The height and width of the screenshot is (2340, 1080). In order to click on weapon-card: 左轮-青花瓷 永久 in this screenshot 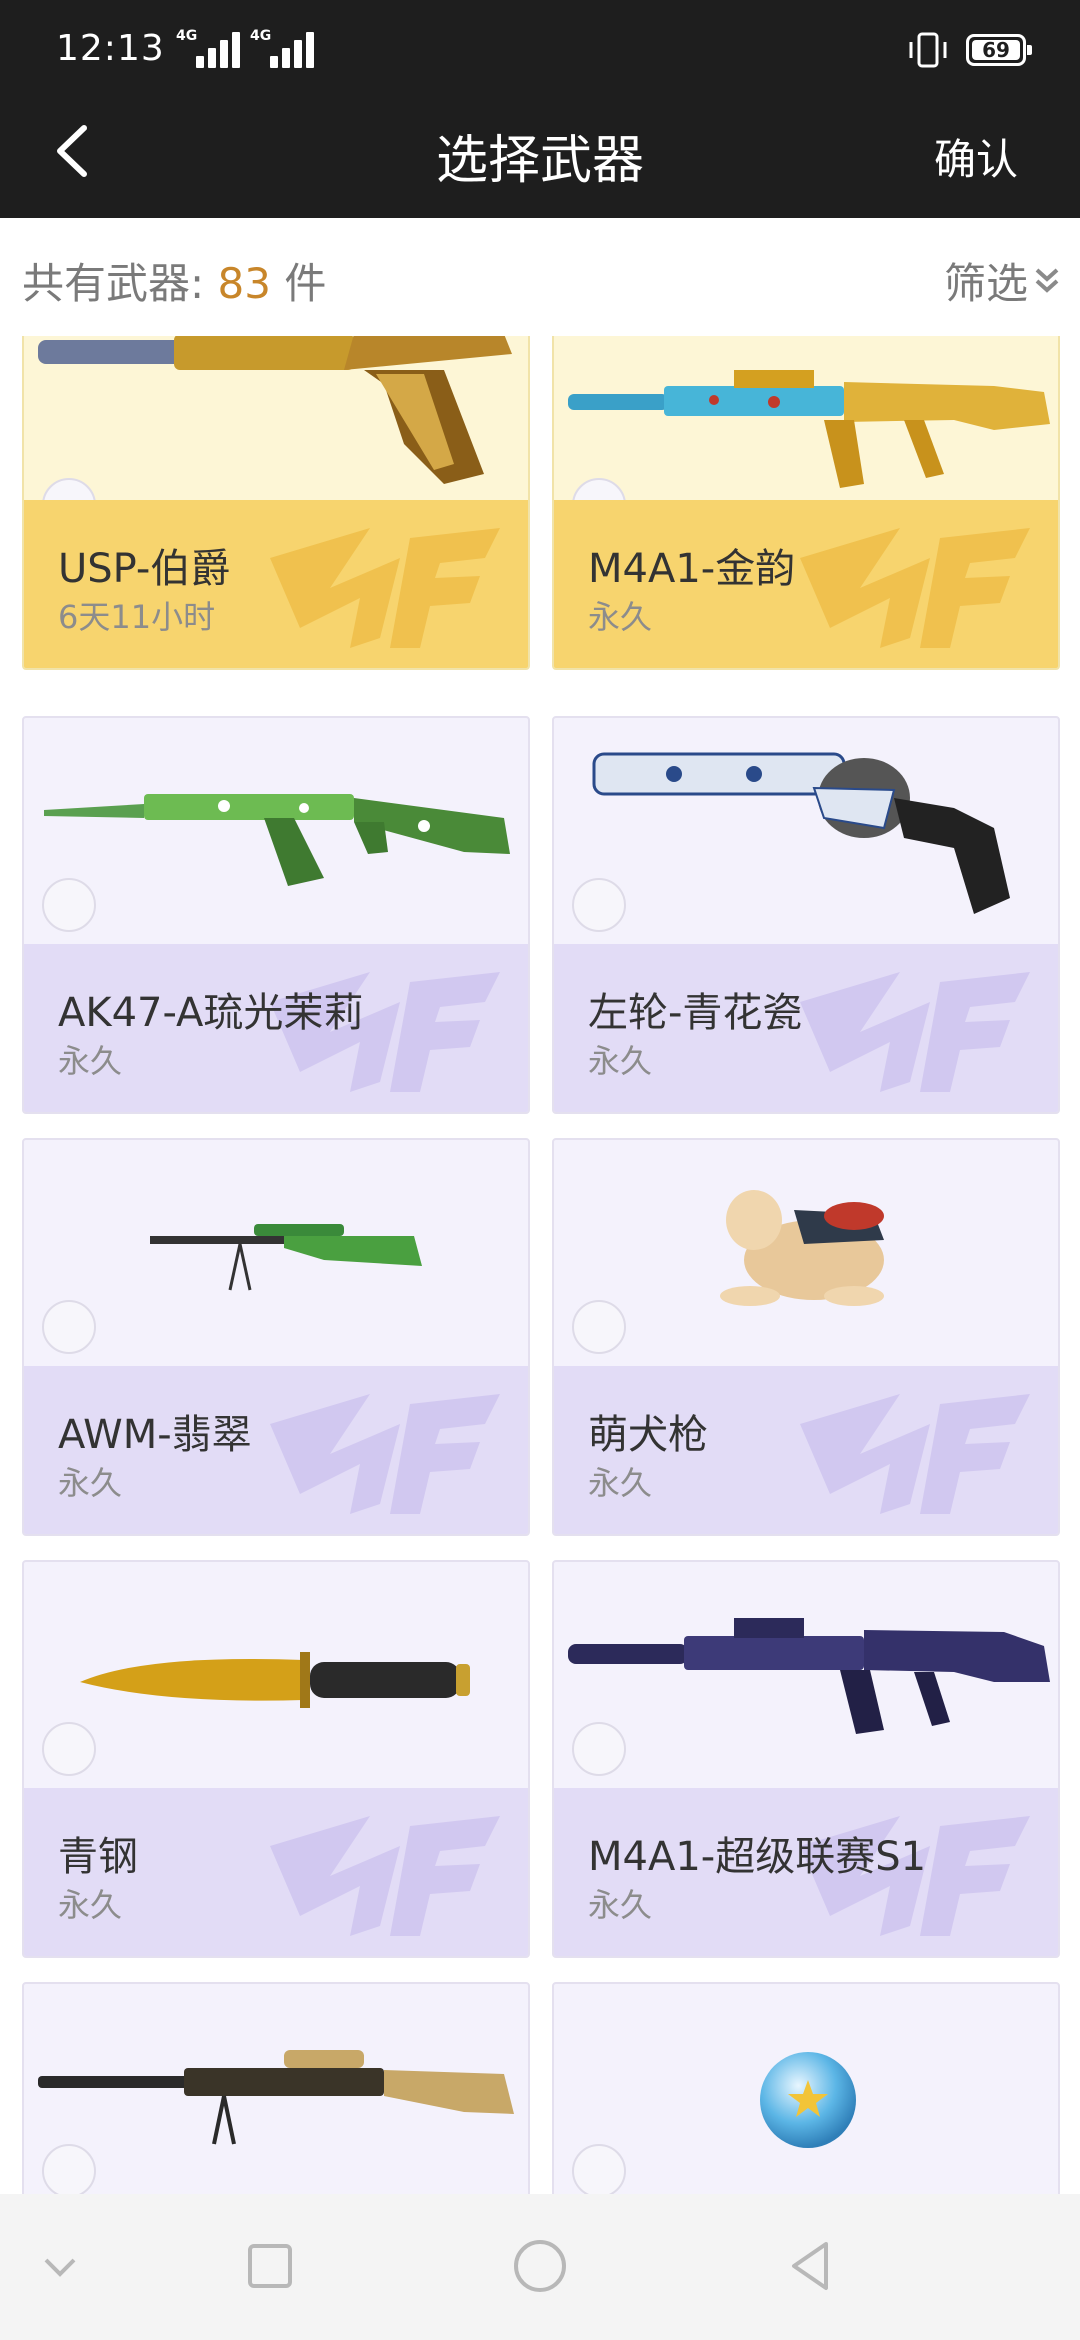, I will do `click(806, 915)`.